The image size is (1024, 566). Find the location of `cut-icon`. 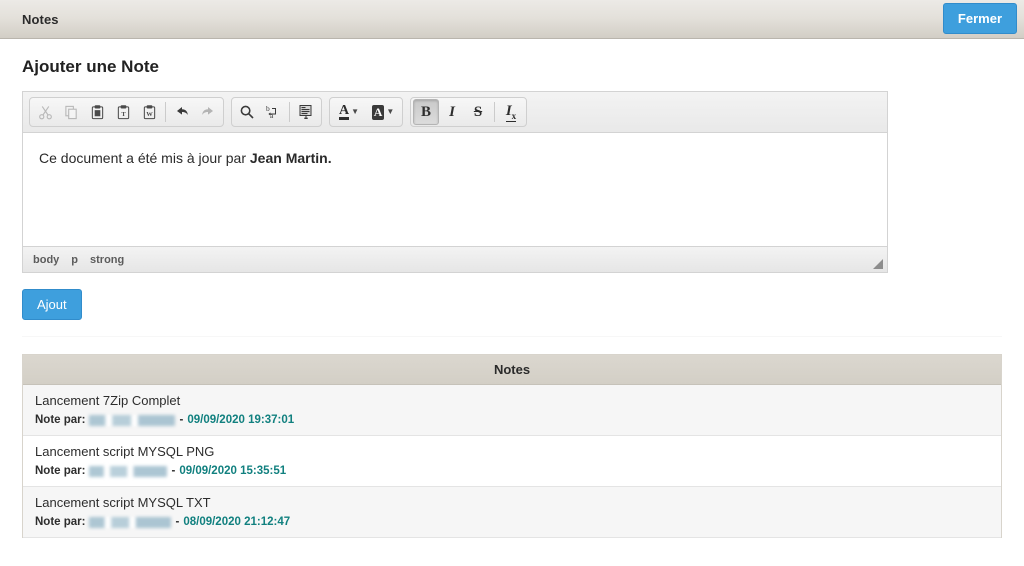

cut-icon is located at coordinates (45, 112).